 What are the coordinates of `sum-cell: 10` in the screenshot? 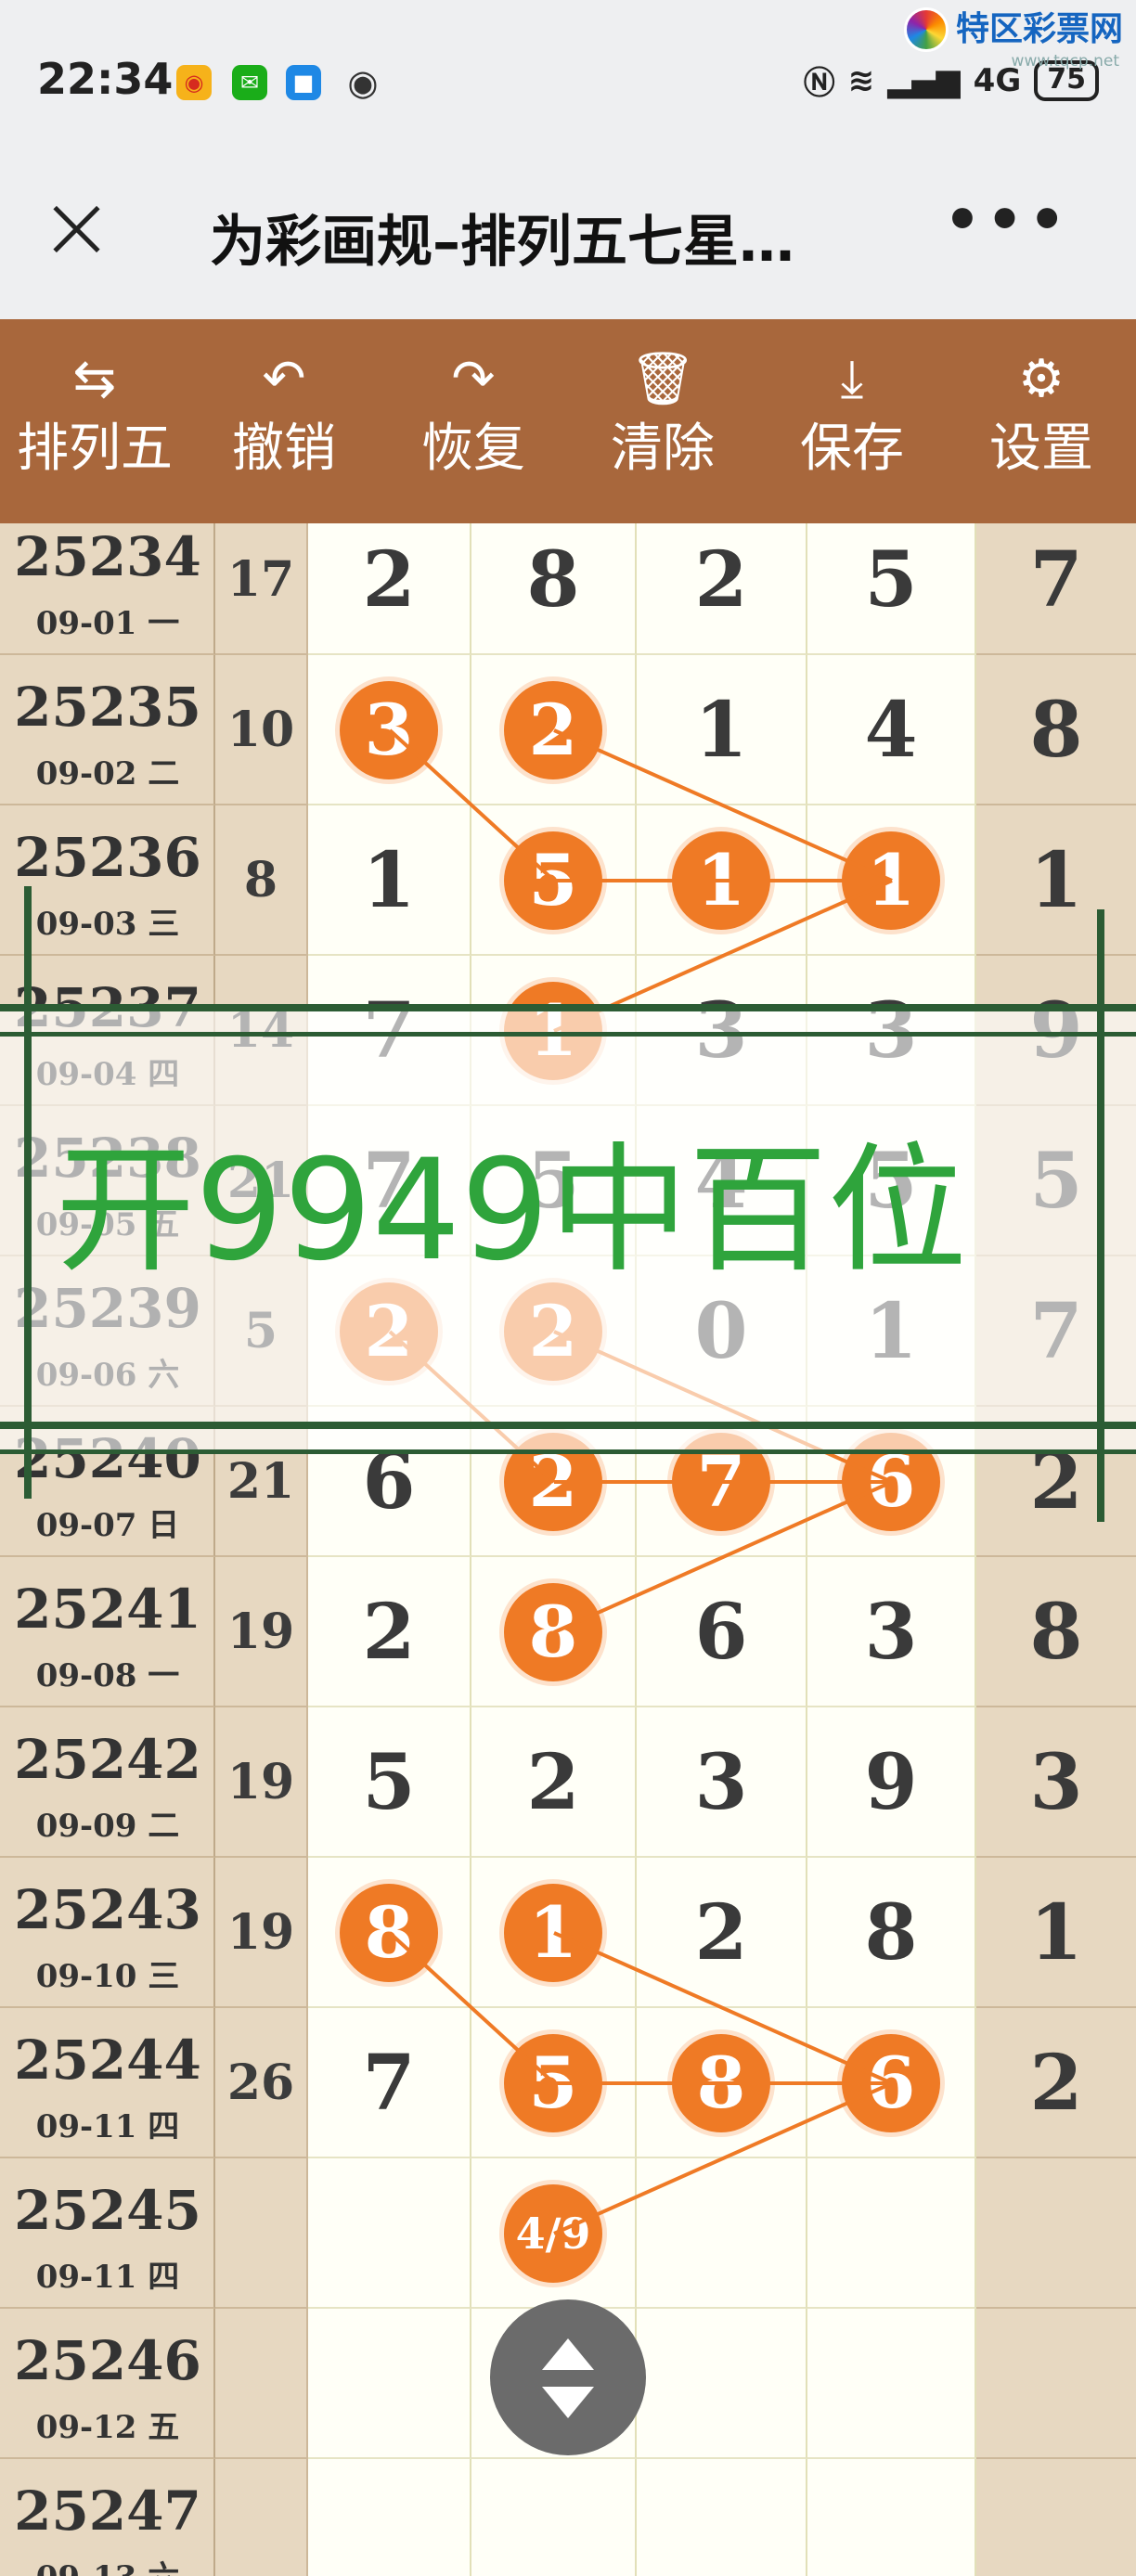 It's located at (261, 730).